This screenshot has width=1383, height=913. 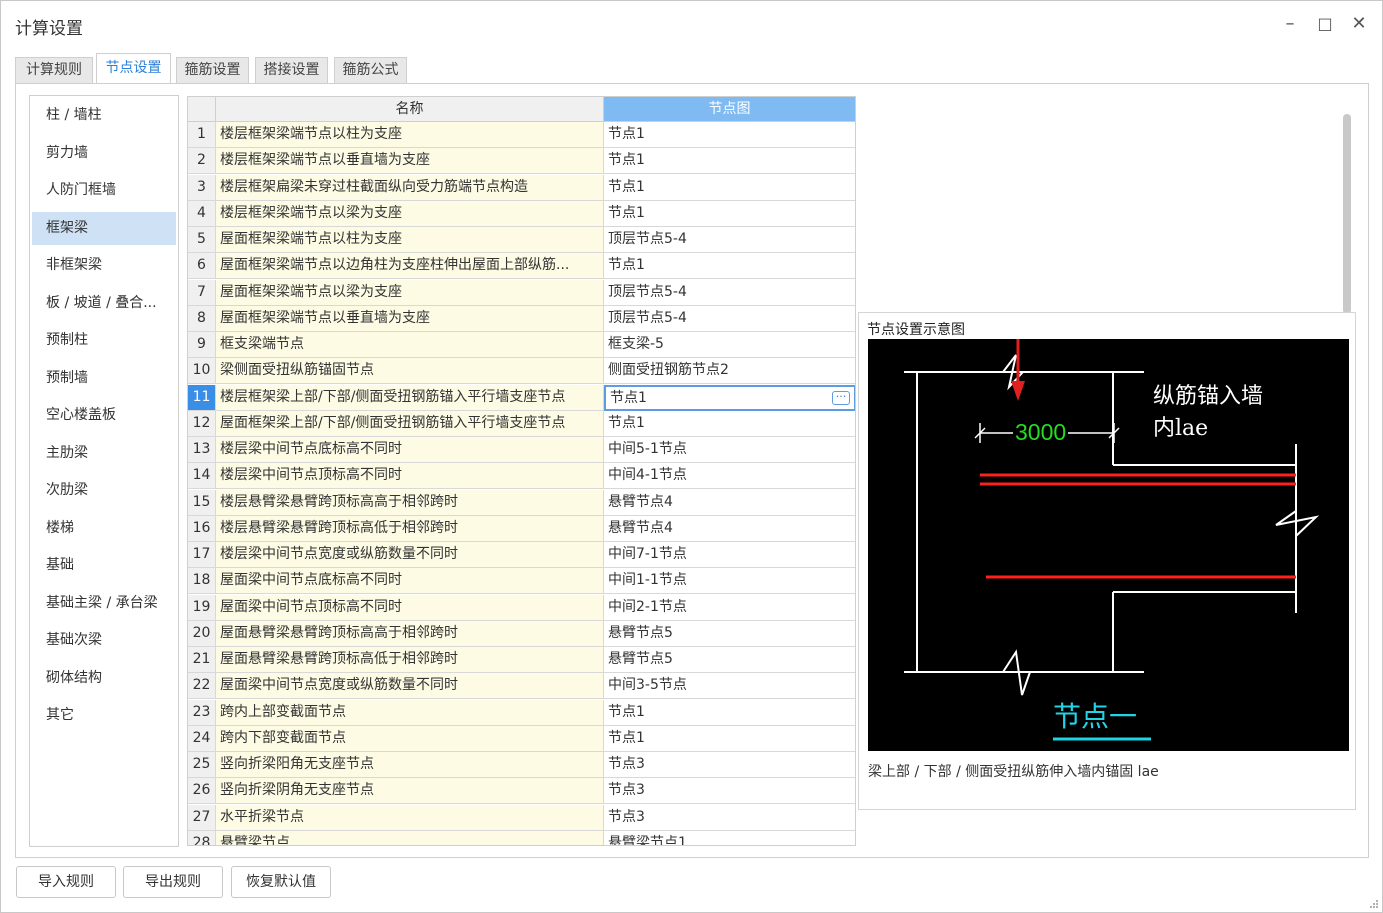 I want to click on row-name-cell: 楼层框架扁梁未穿过柱截面纵向受力筋端节点构造, so click(x=410, y=187).